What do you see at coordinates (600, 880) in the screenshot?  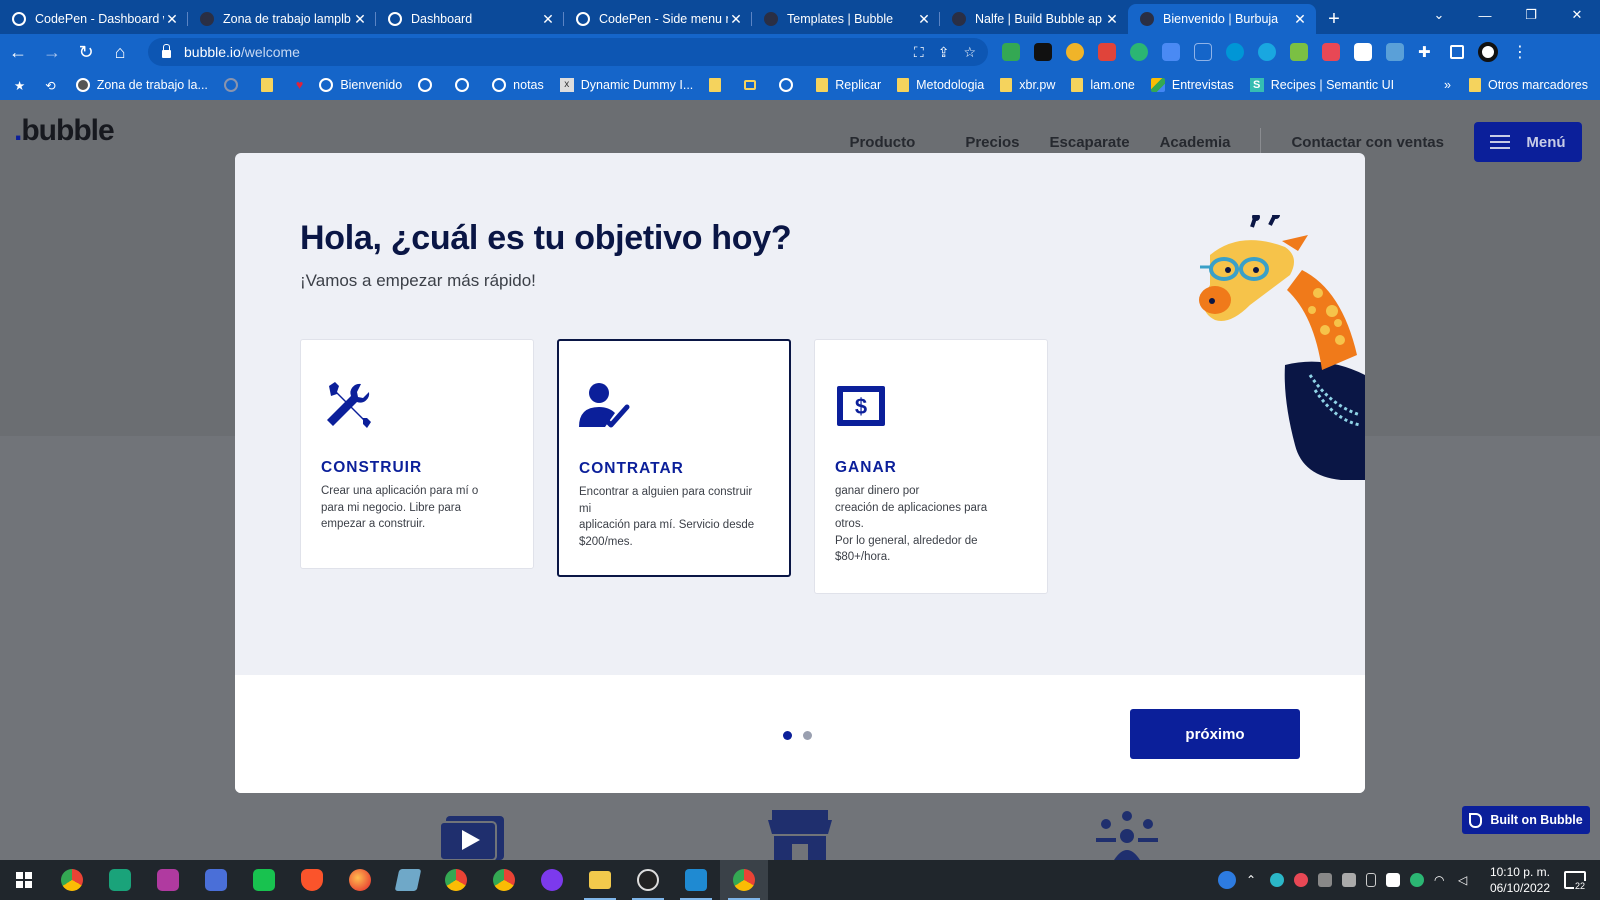 I see `taskbar-file-explorer-icon` at bounding box center [600, 880].